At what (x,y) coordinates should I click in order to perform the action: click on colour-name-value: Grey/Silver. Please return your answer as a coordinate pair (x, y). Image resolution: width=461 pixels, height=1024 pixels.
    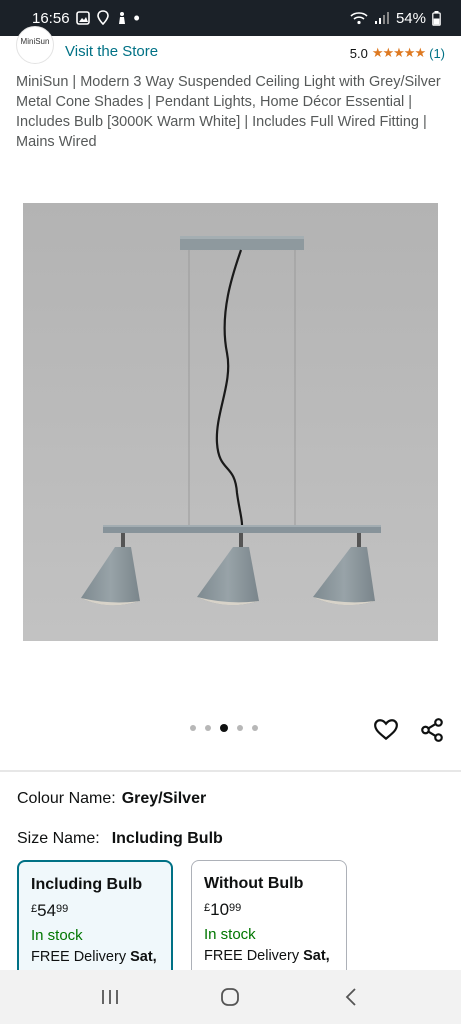
    Looking at the image, I should click on (164, 798).